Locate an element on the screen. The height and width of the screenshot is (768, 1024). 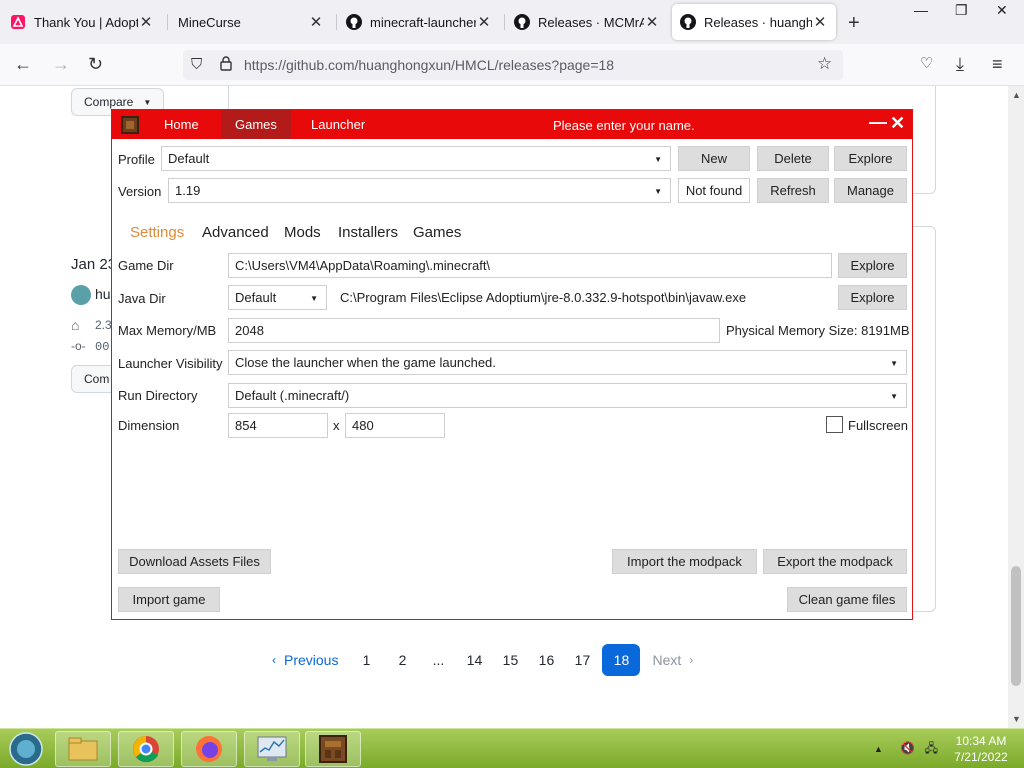
nav-home: Home is located at coordinates (181, 124).